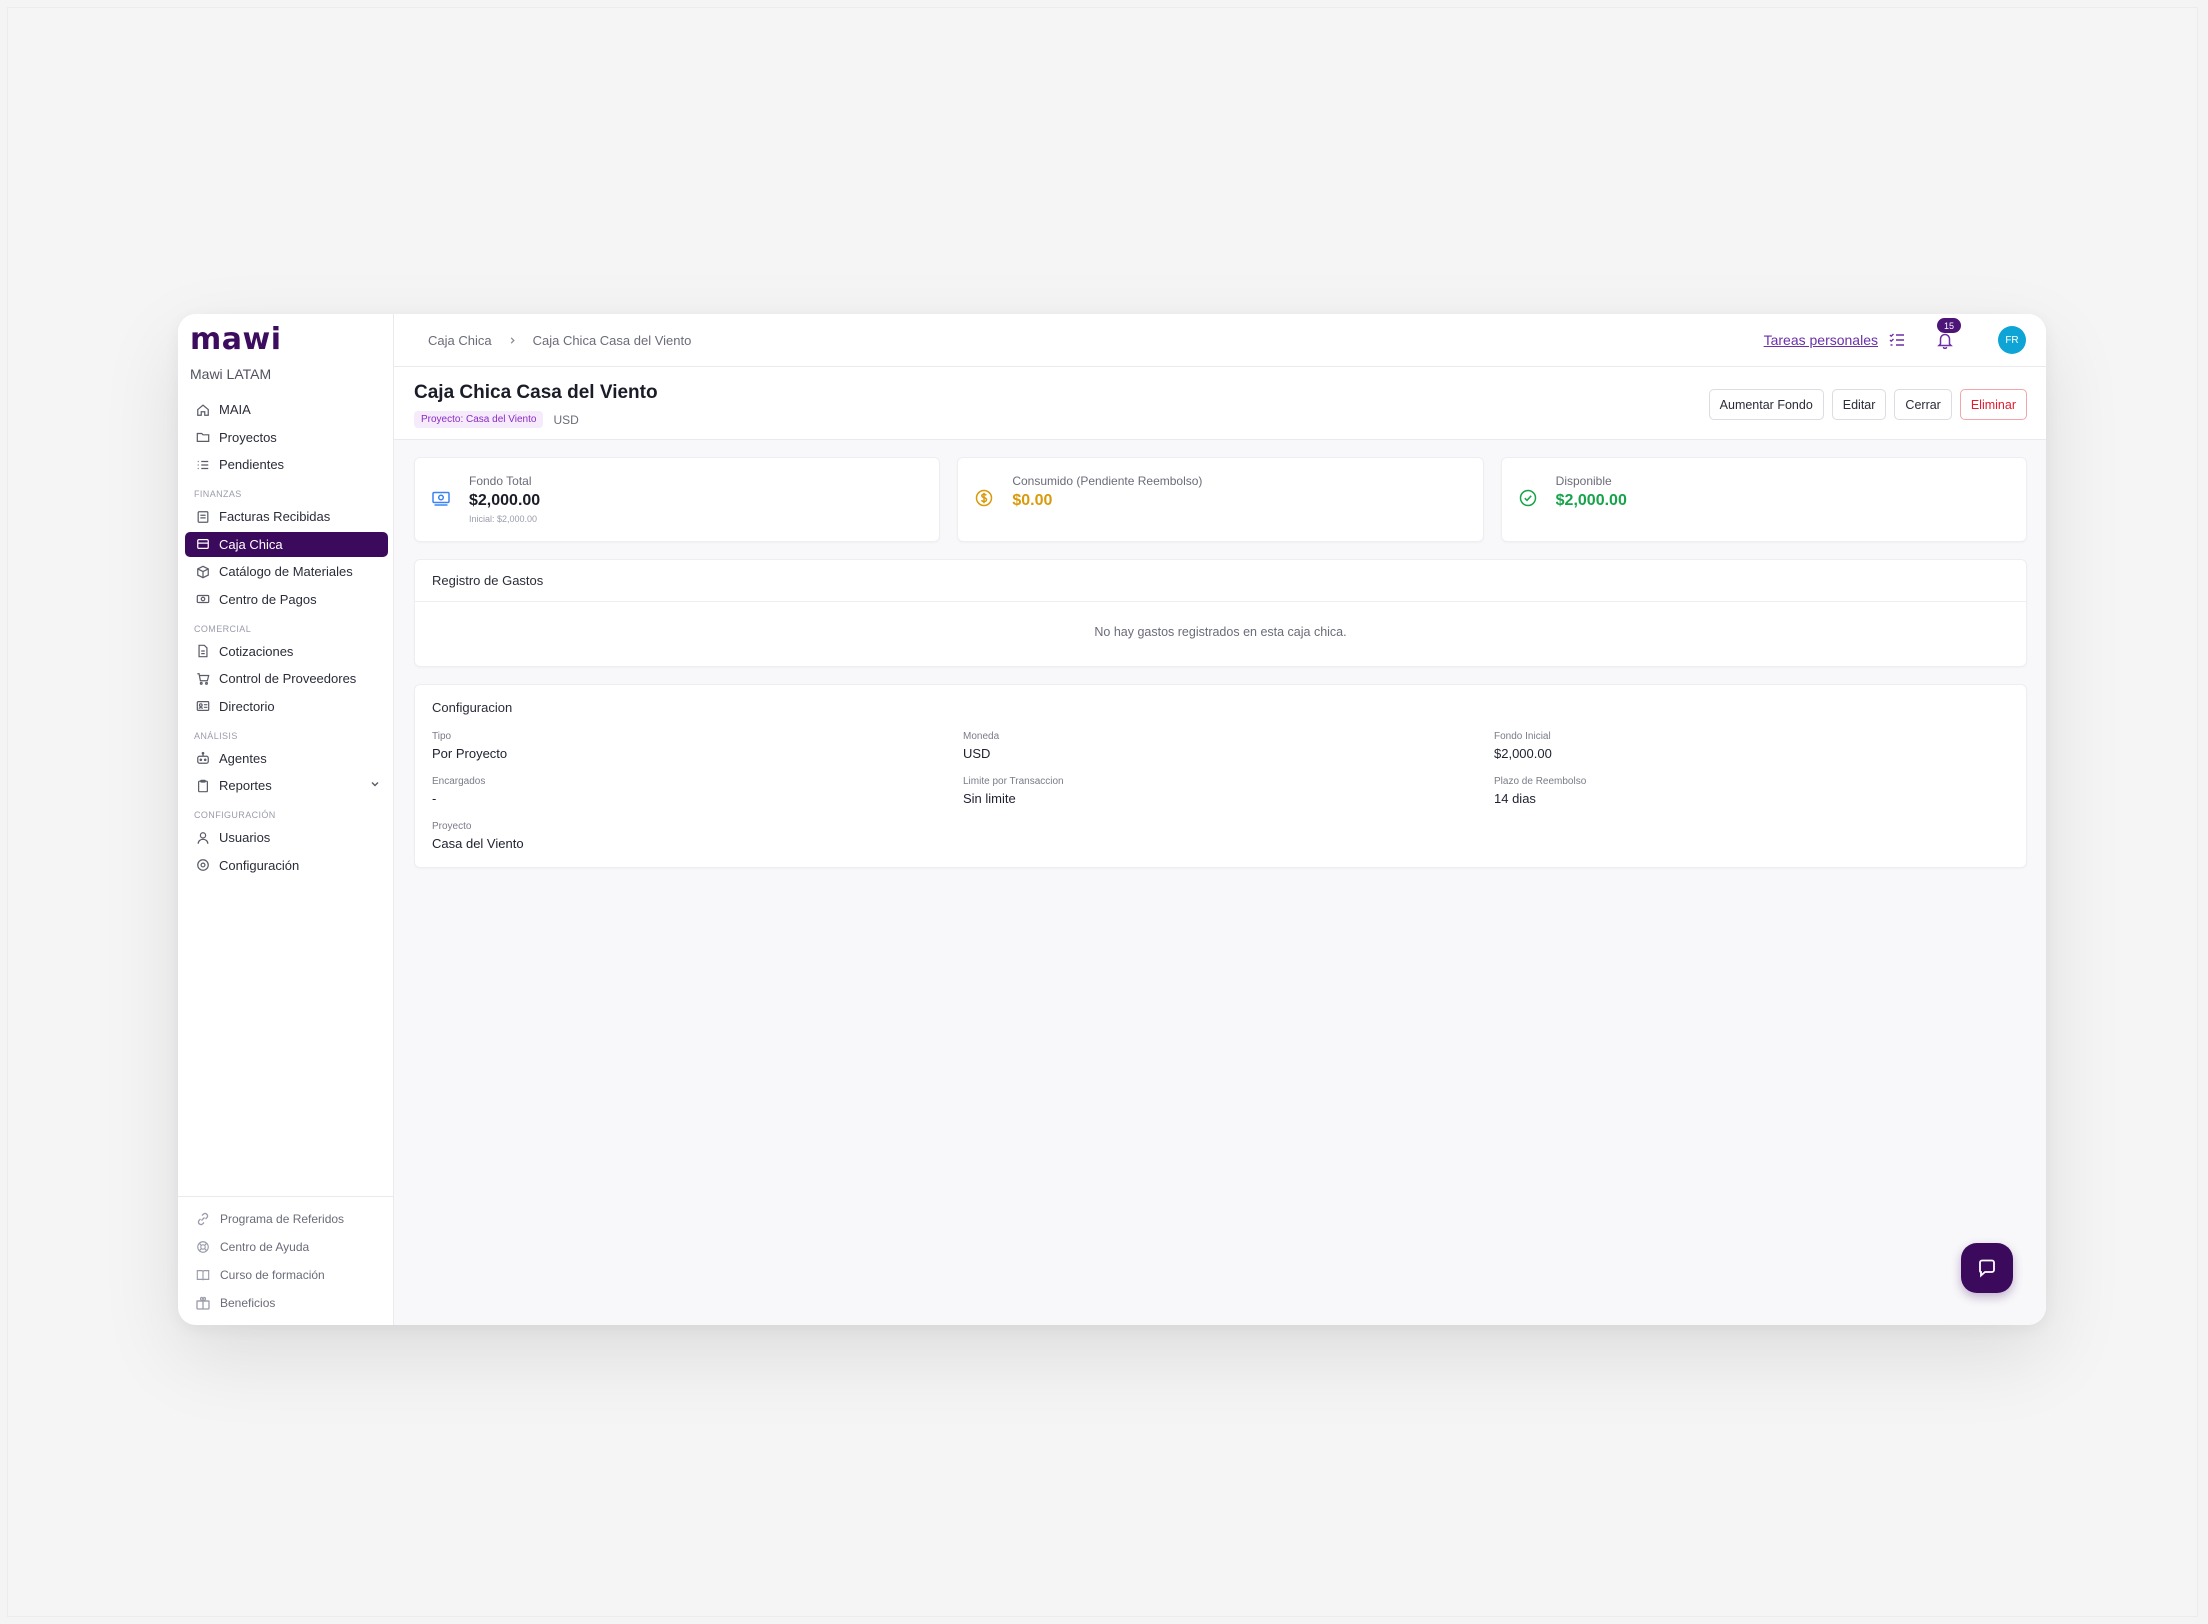  I want to click on sidebar-link-referidos: Programa de Referidos, so click(293, 1219).